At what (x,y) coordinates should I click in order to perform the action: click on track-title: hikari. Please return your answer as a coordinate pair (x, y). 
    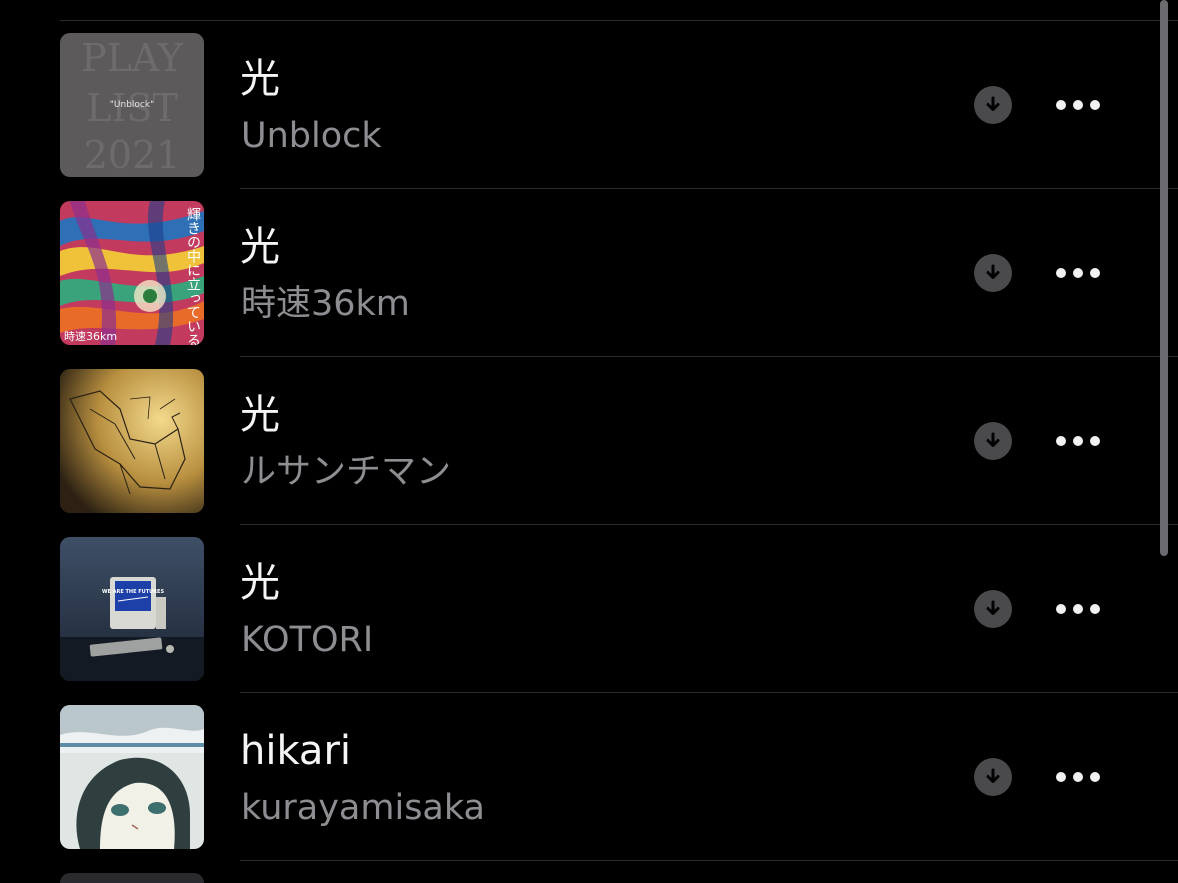
    Looking at the image, I should click on (295, 751).